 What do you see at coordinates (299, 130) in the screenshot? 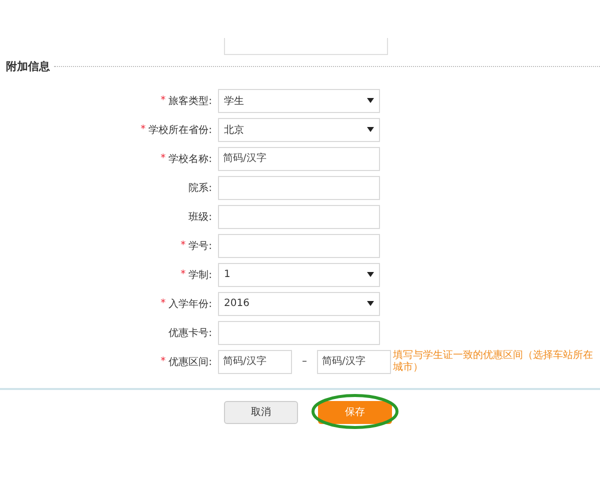
I see `dropdown: 北京` at bounding box center [299, 130].